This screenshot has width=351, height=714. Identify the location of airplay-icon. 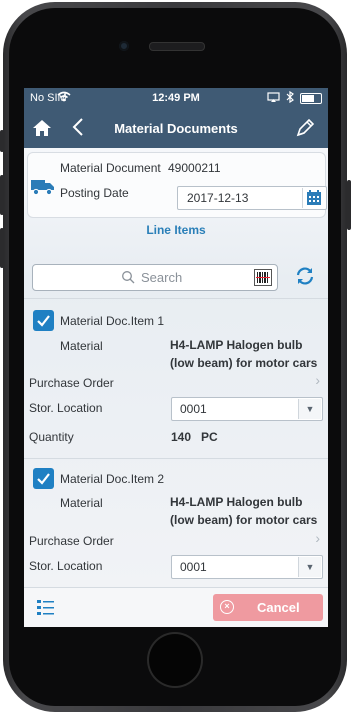
(273, 98).